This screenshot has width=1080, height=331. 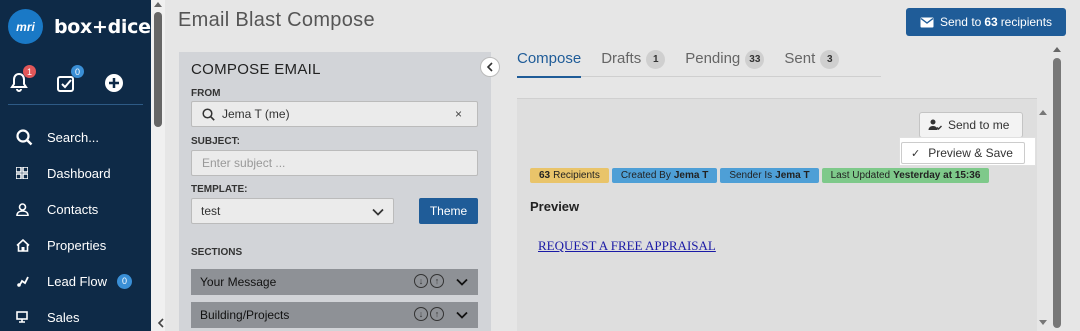 I want to click on send-button-count: 63, so click(x=991, y=22).